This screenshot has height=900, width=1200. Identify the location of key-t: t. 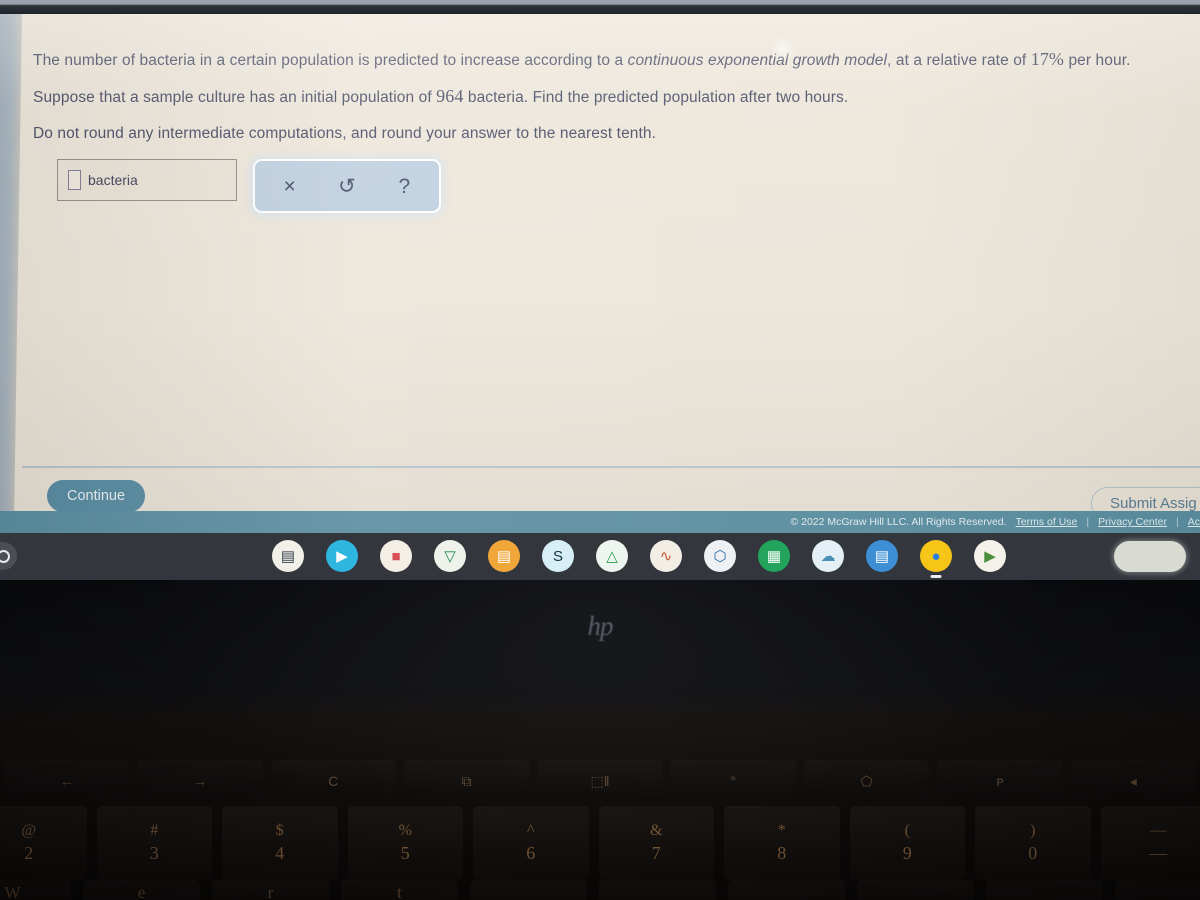
(399, 890).